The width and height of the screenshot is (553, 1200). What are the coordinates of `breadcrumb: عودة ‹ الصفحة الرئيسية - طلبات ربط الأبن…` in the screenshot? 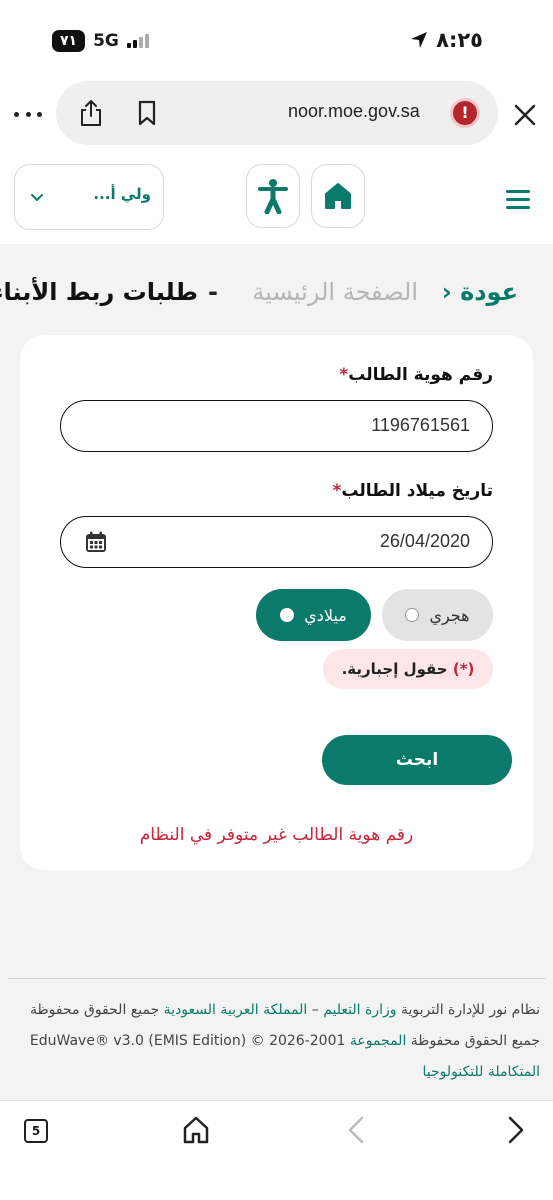 It's located at (259, 298).